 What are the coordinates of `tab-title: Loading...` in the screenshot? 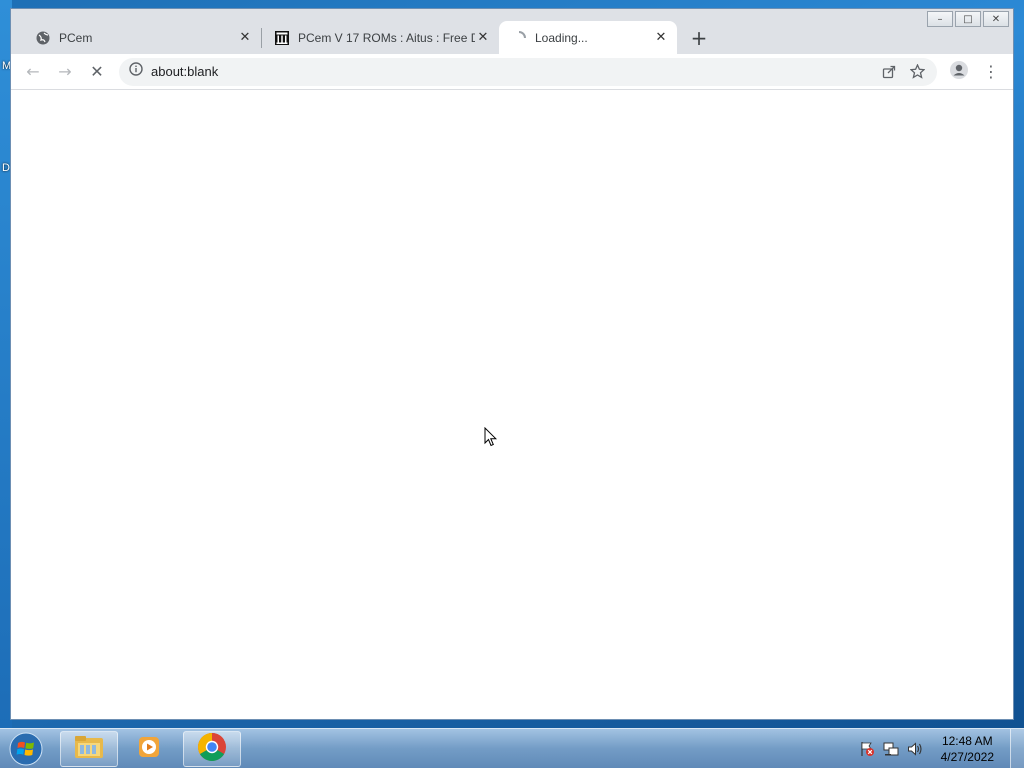 It's located at (561, 37).